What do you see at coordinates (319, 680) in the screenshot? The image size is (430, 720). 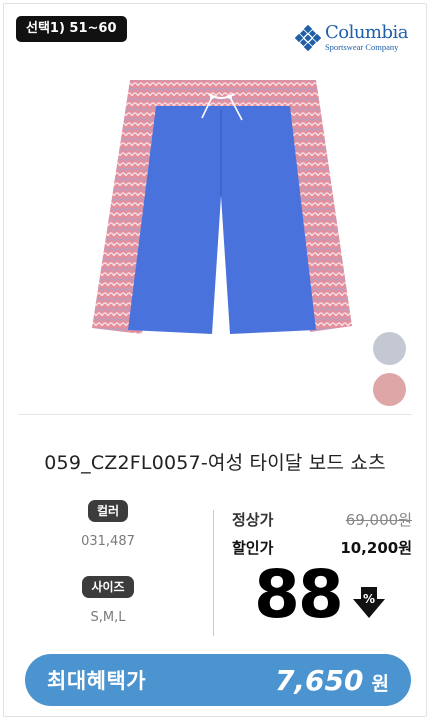 I see `cta-amount: 7,650` at bounding box center [319, 680].